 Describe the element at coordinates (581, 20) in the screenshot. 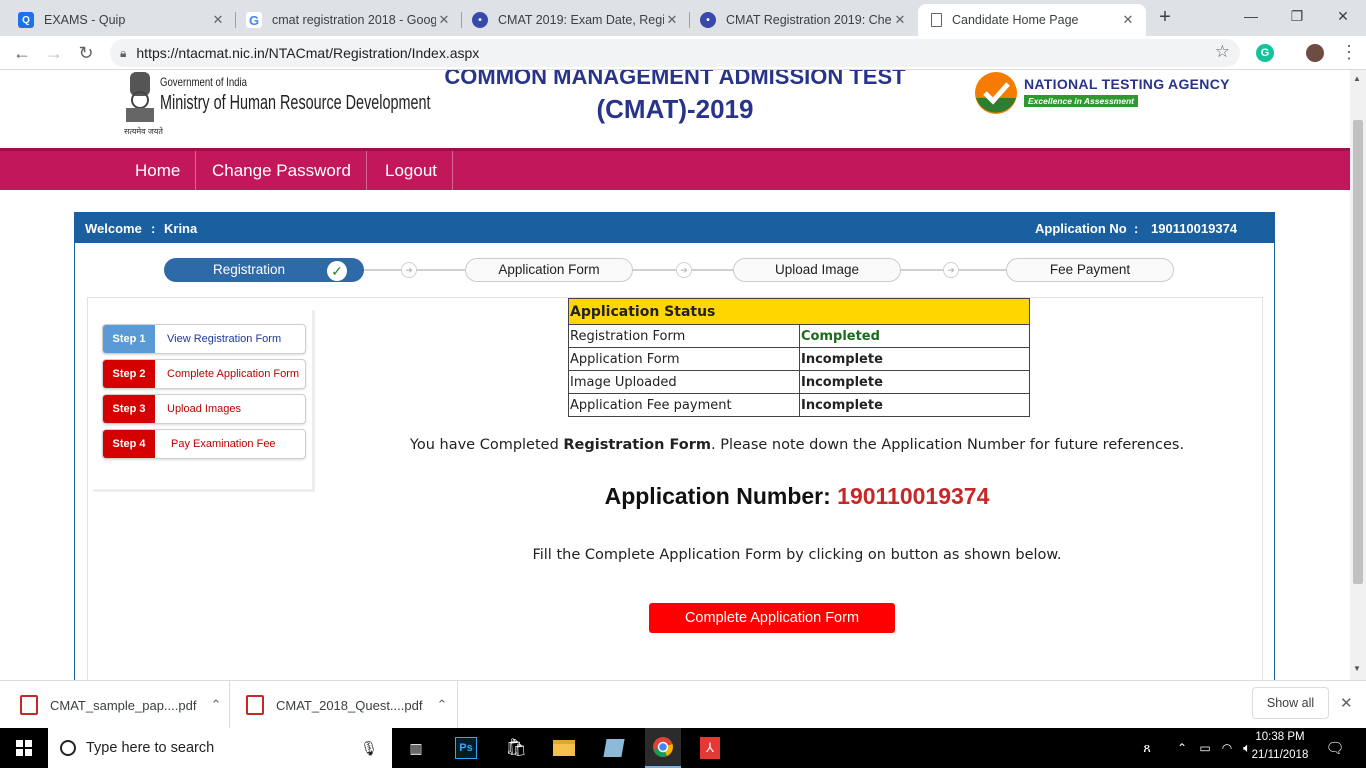

I see `tab-title: CMAT 2019: Exam Date, Registration` at that location.